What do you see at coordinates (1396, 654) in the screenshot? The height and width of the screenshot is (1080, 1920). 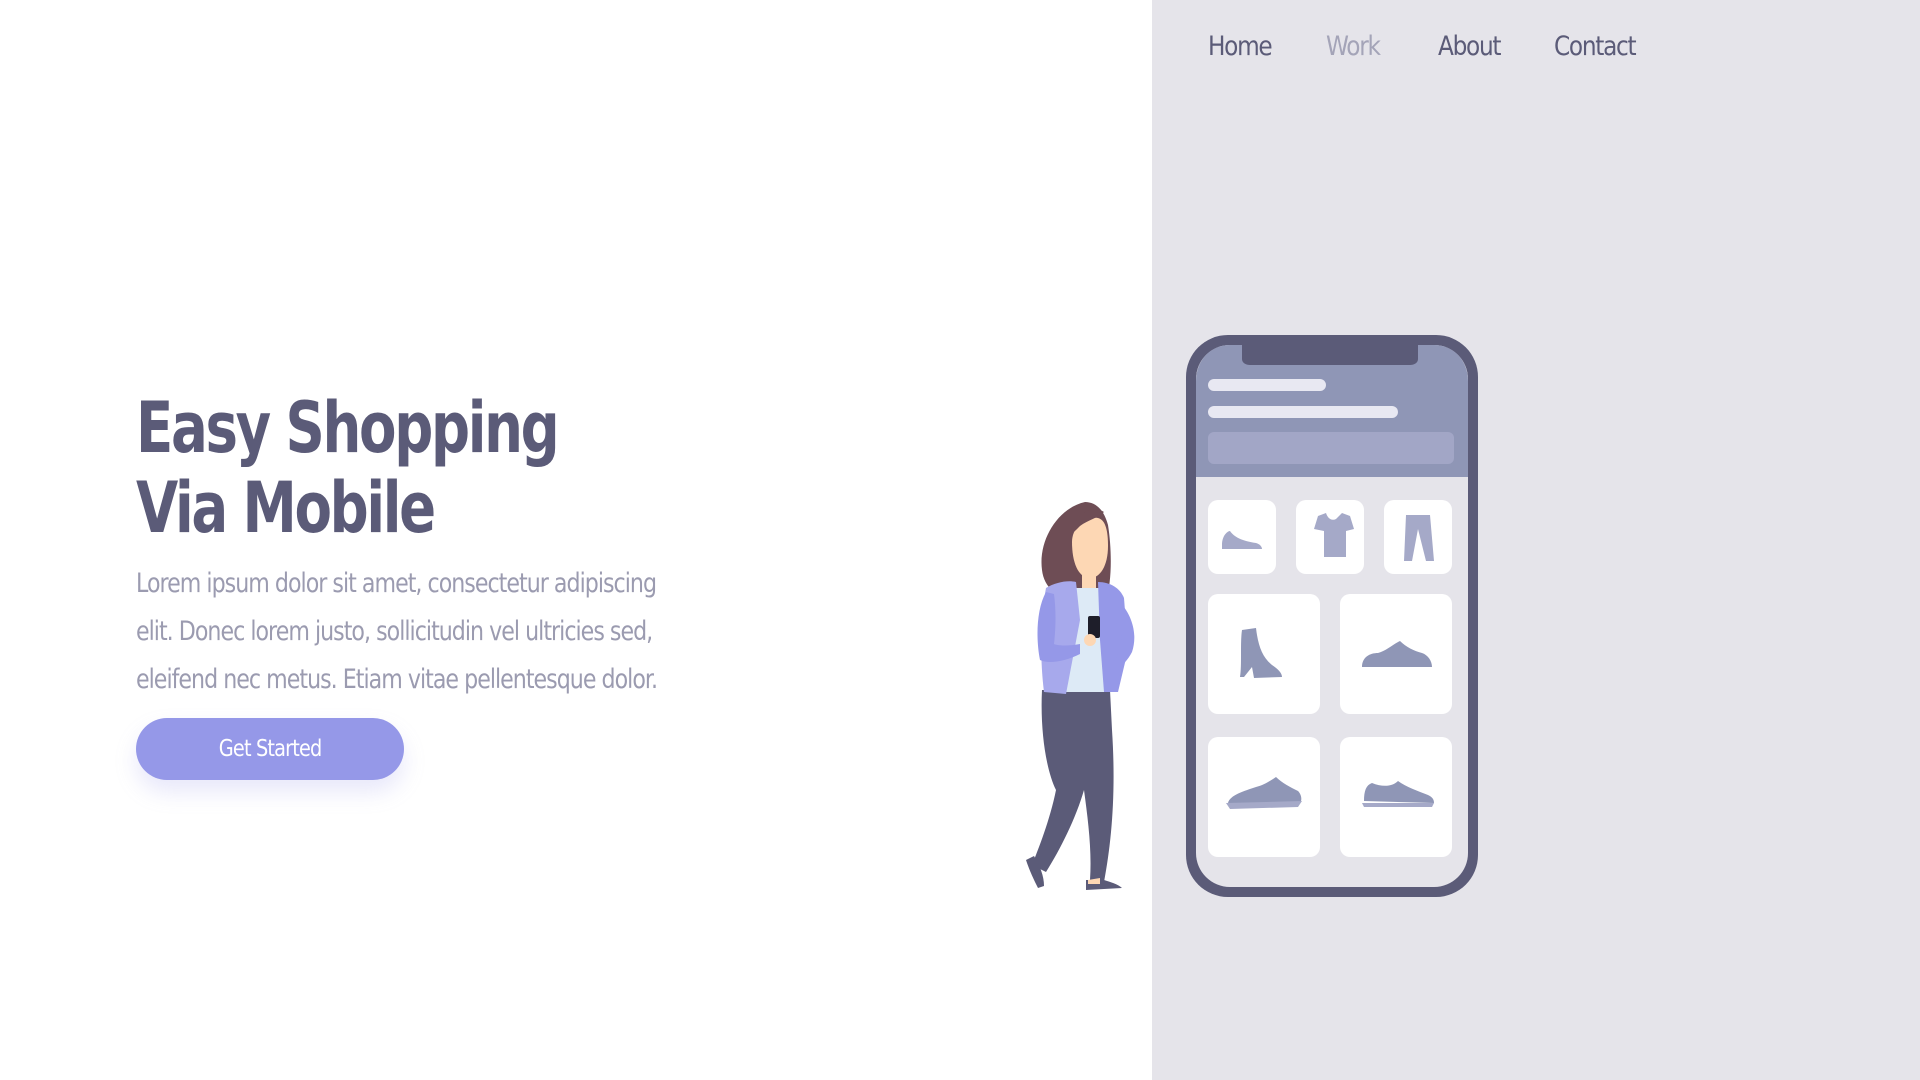 I see `product-card-sneaker` at bounding box center [1396, 654].